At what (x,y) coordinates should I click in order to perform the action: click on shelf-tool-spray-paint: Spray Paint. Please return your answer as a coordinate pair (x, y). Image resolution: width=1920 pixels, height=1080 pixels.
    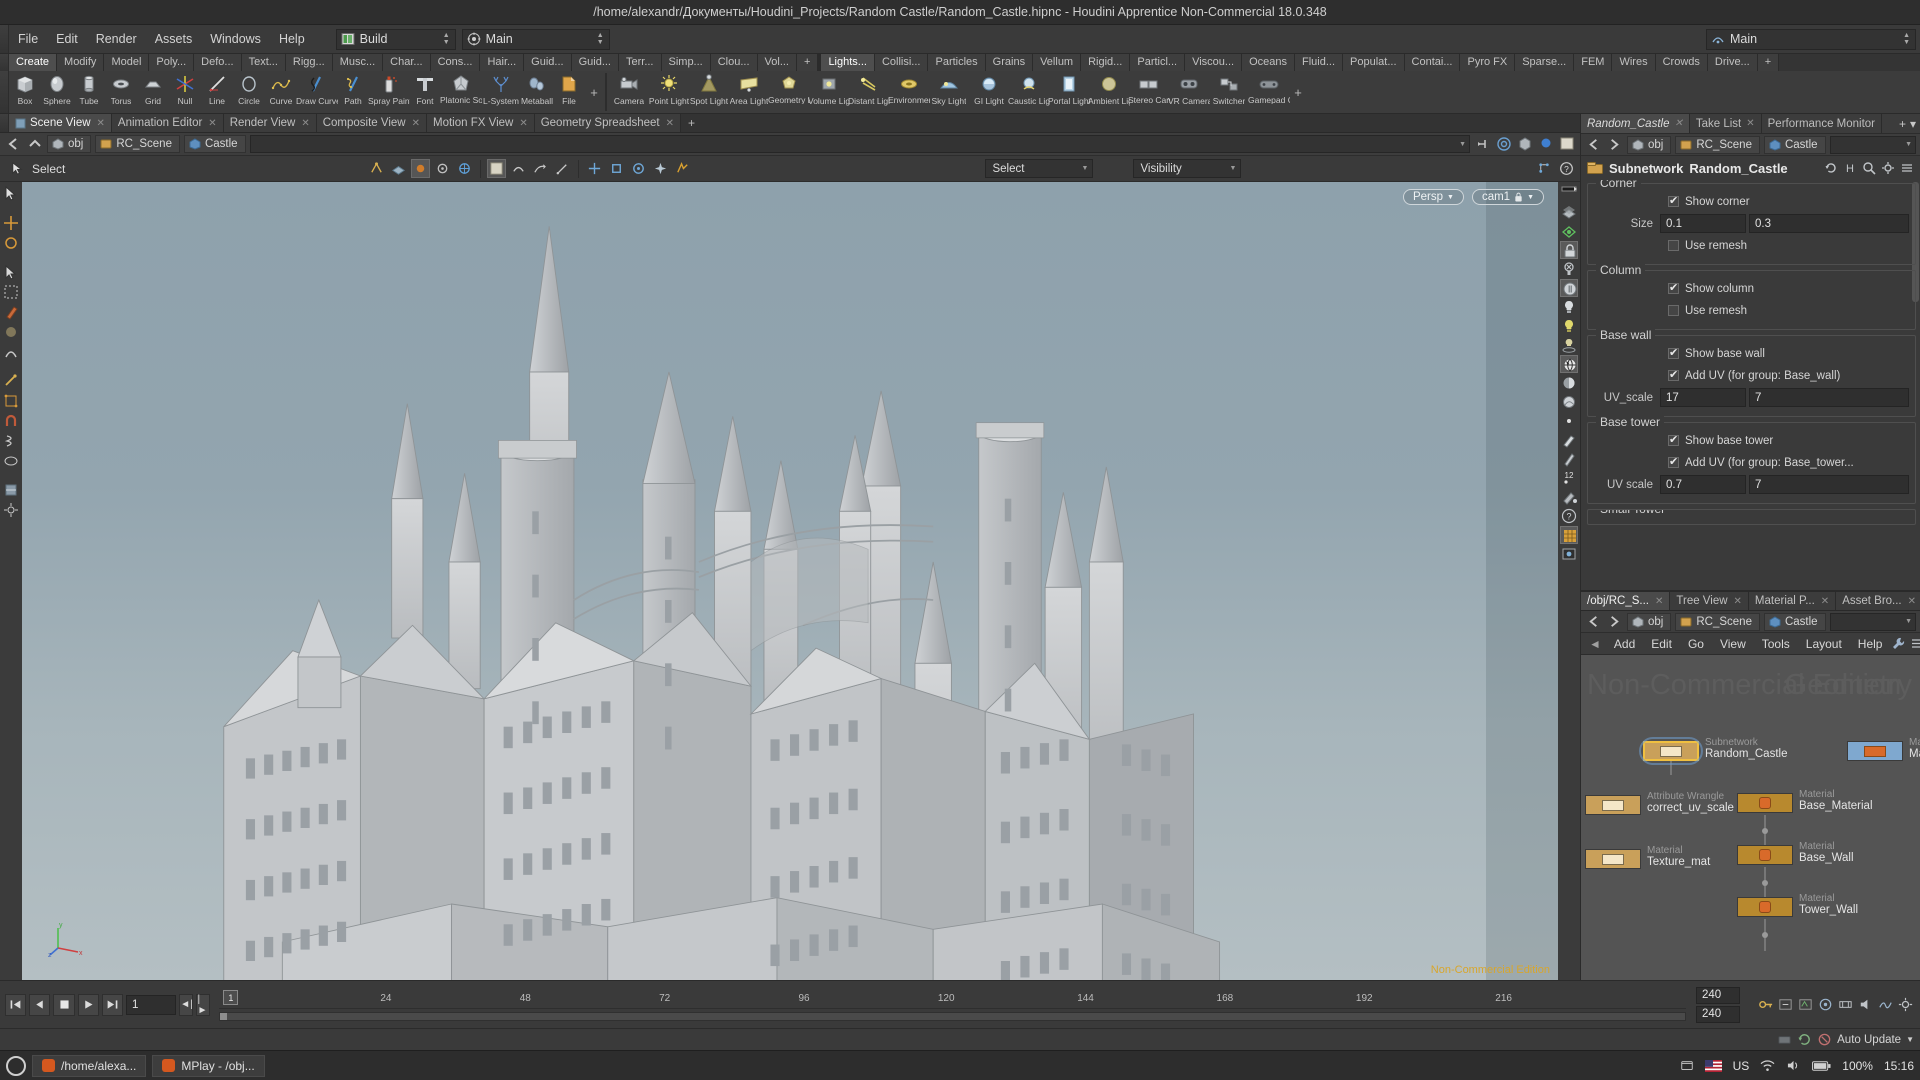
    Looking at the image, I should click on (389, 92).